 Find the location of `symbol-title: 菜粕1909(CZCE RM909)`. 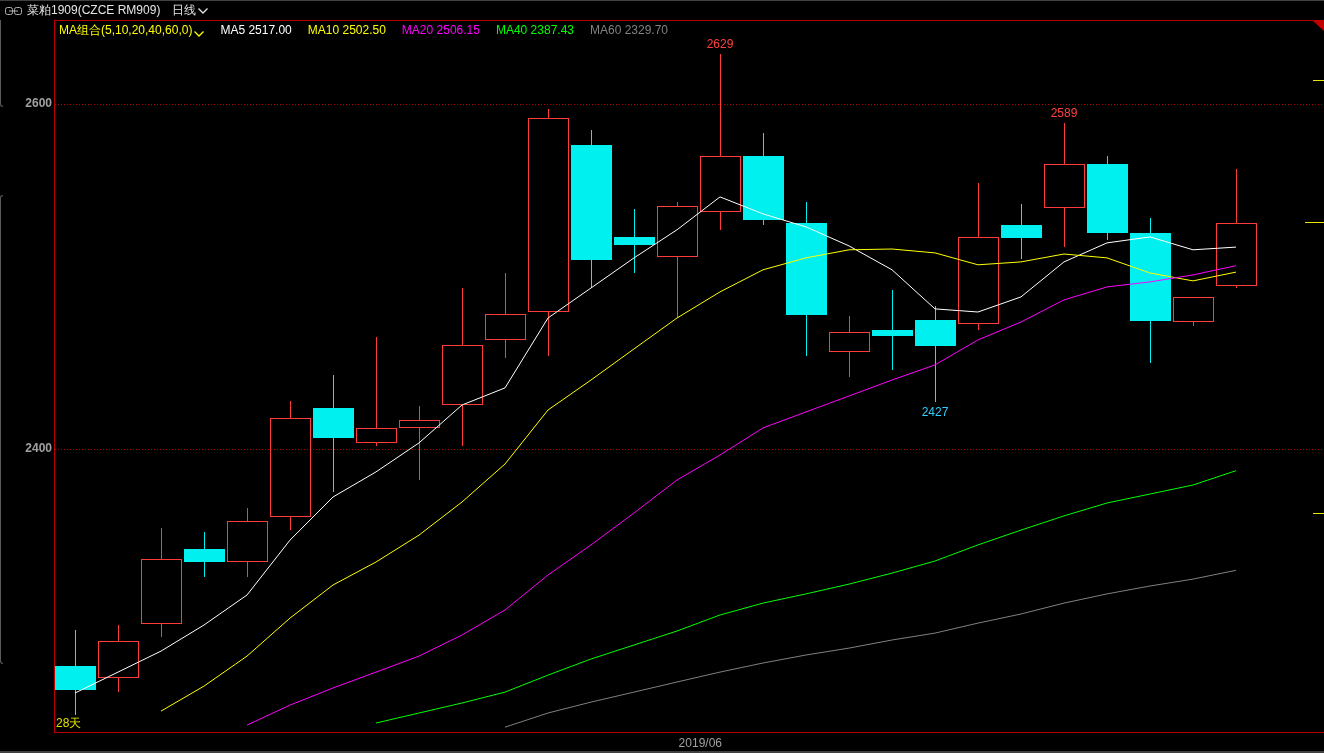

symbol-title: 菜粕1909(CZCE RM909) is located at coordinates (94, 10).